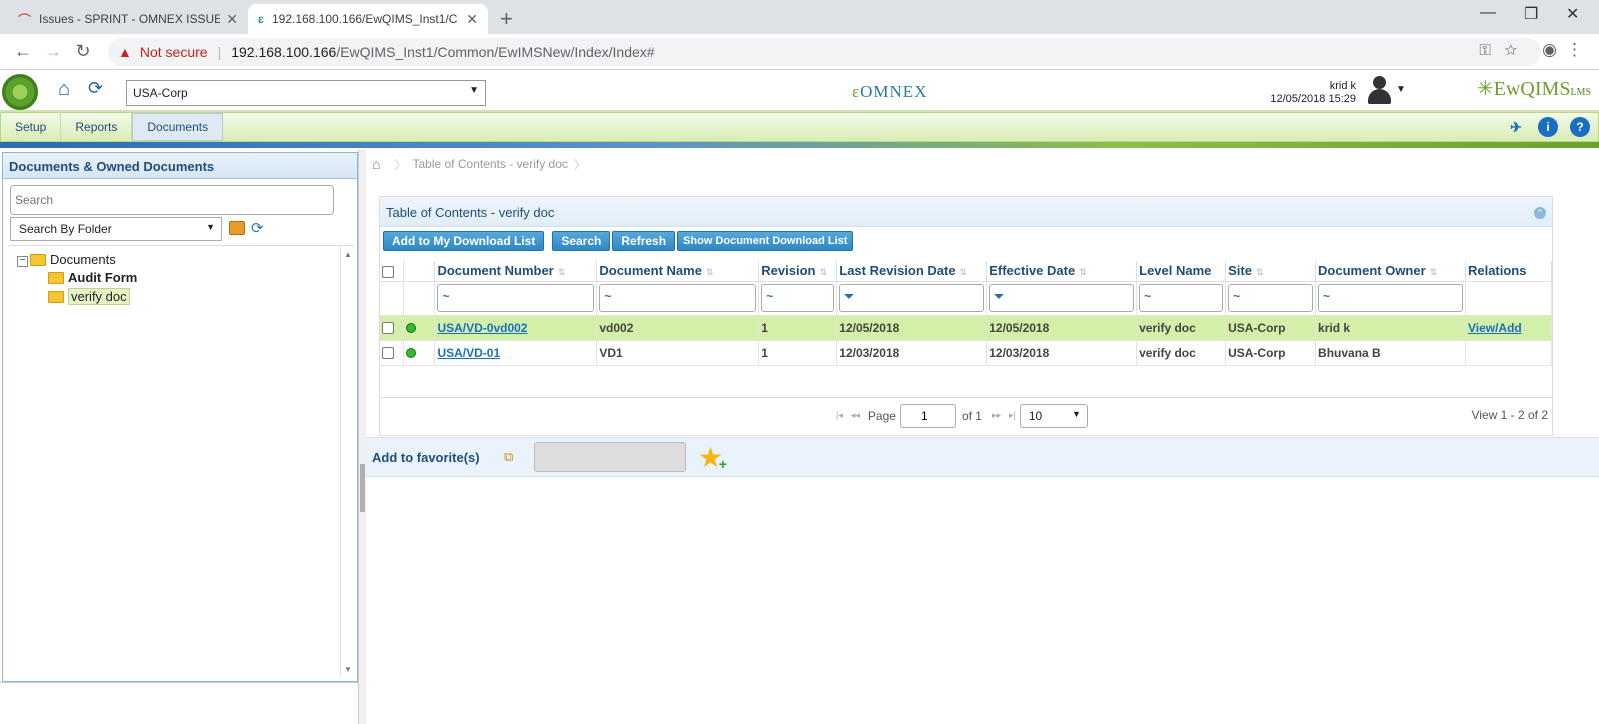  I want to click on filter-input-revision: ~, so click(798, 298).